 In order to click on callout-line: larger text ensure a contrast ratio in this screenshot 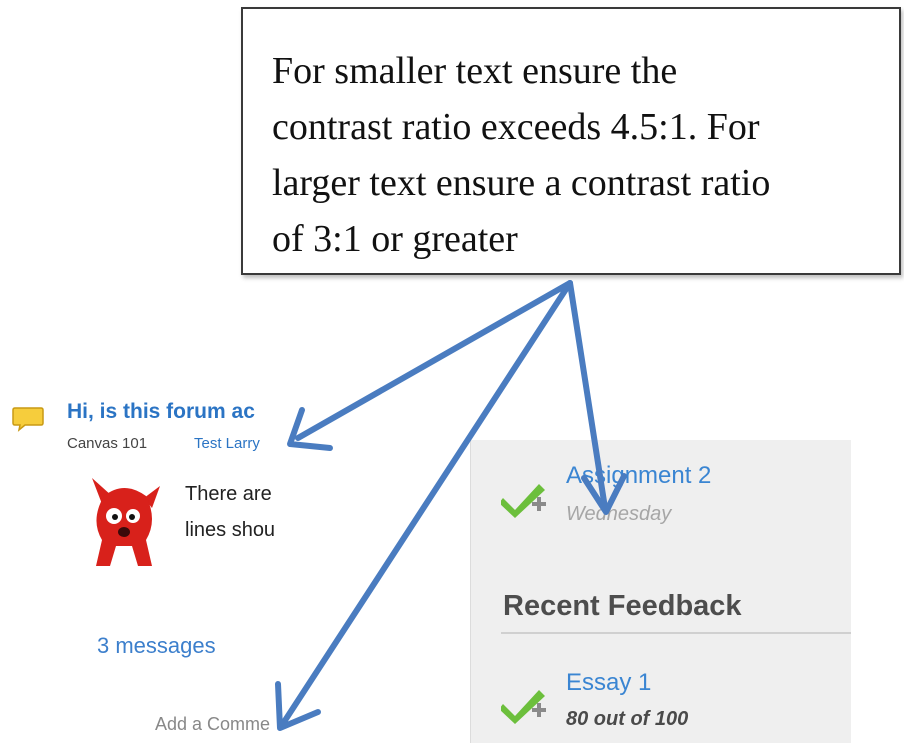, I will do `click(521, 183)`.